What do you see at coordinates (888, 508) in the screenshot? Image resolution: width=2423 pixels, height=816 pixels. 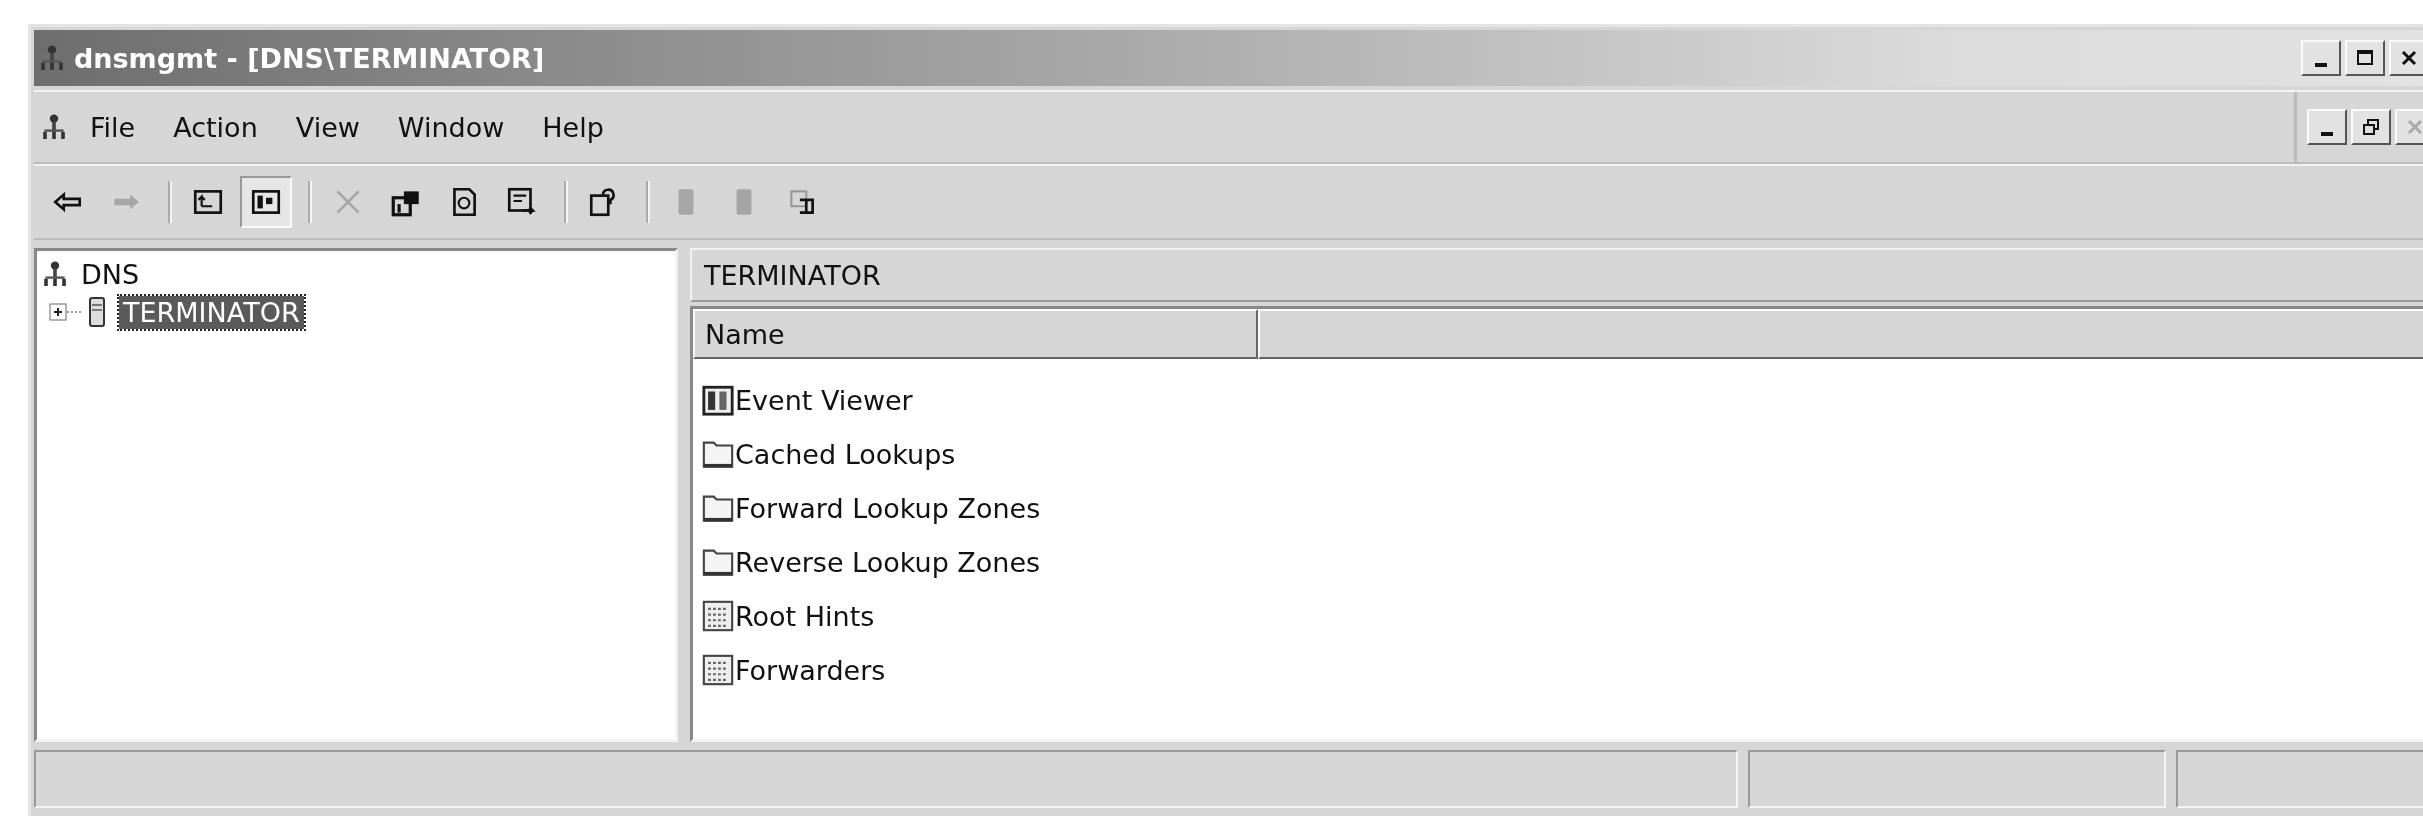 I see `list-item: Forward Lookup Zones` at bounding box center [888, 508].